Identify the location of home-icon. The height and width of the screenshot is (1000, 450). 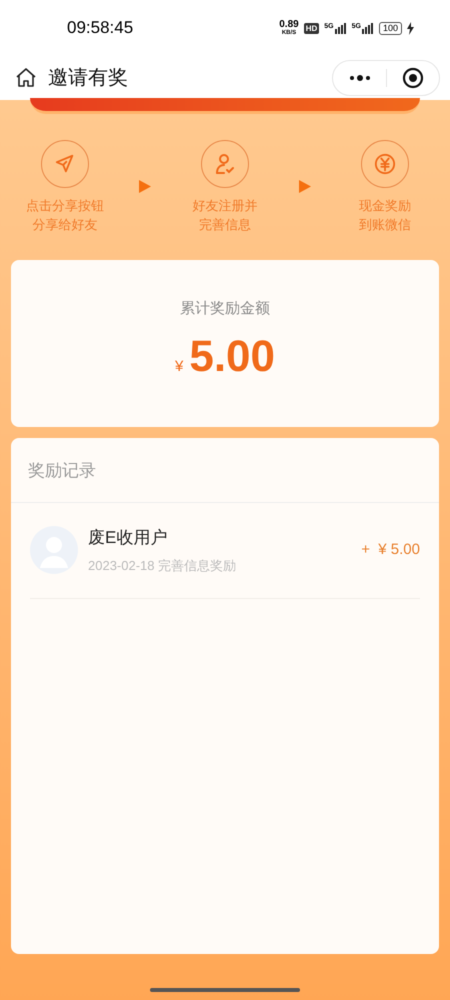
(26, 78).